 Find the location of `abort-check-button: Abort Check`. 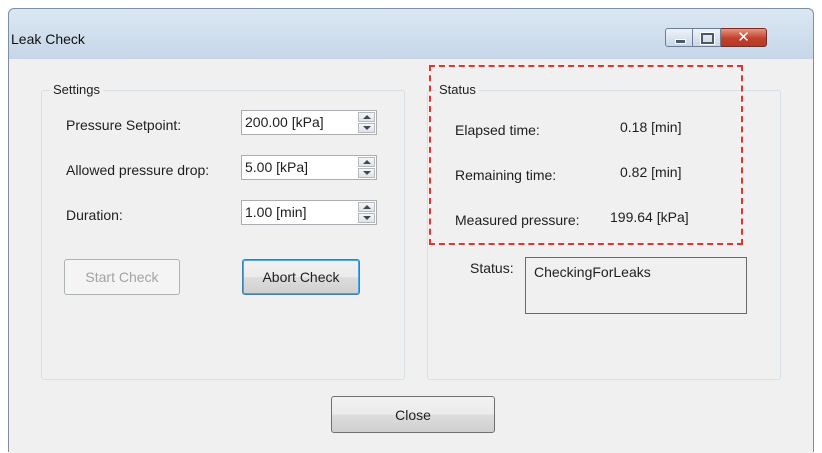

abort-check-button: Abort Check is located at coordinates (301, 277).